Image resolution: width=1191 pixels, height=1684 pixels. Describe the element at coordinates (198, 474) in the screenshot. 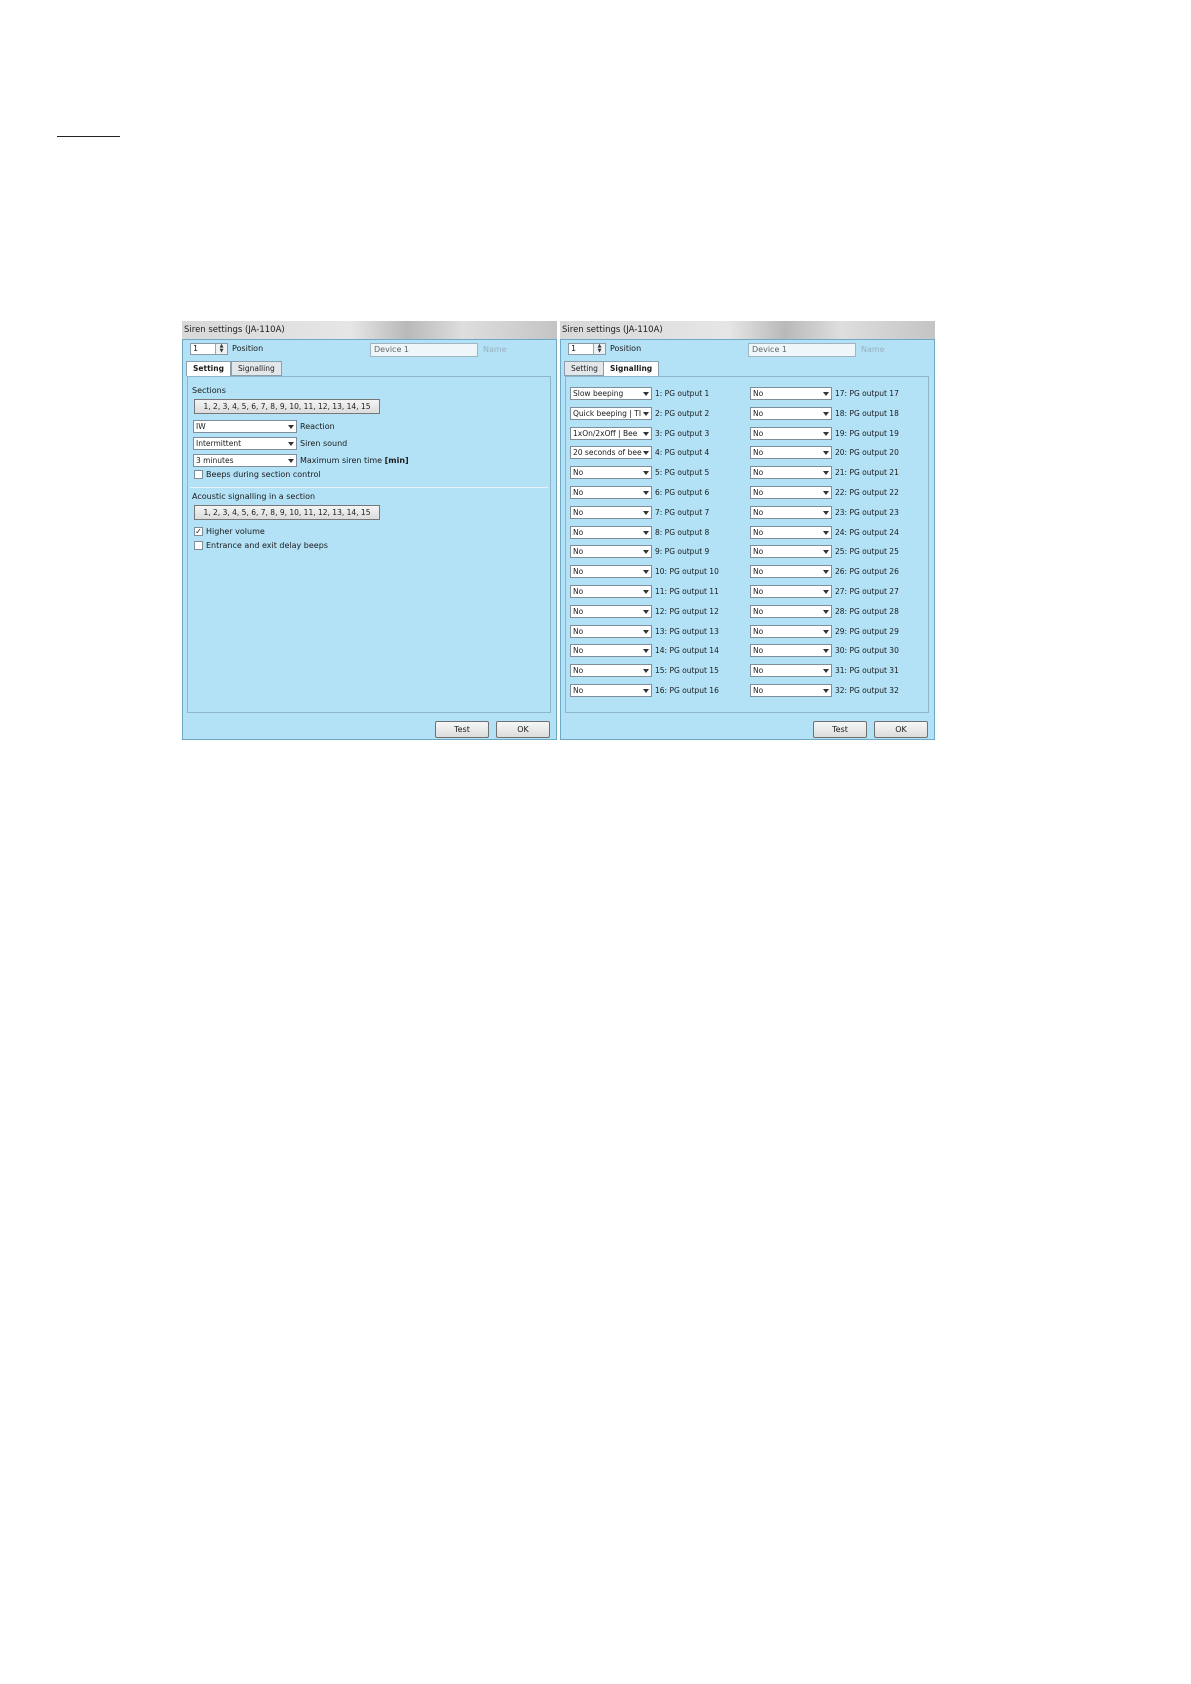

I see `beeps-section-control-checkbox` at that location.